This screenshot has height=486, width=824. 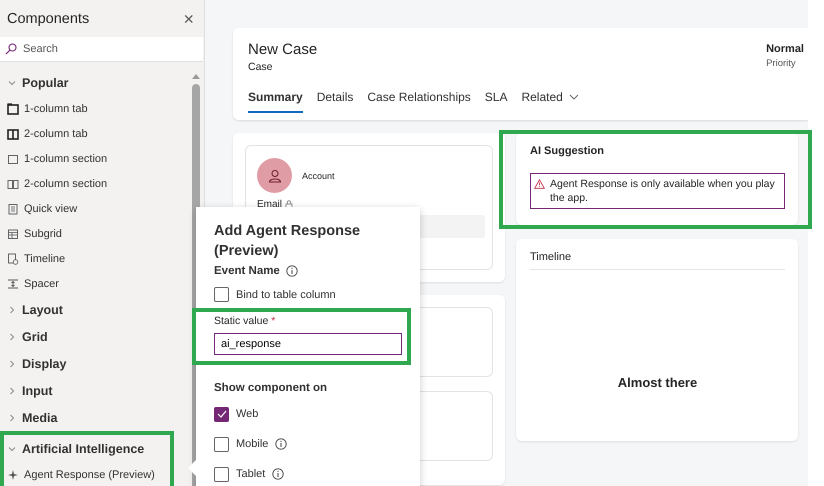 What do you see at coordinates (196, 76) in the screenshot?
I see `scroll-up-icon` at bounding box center [196, 76].